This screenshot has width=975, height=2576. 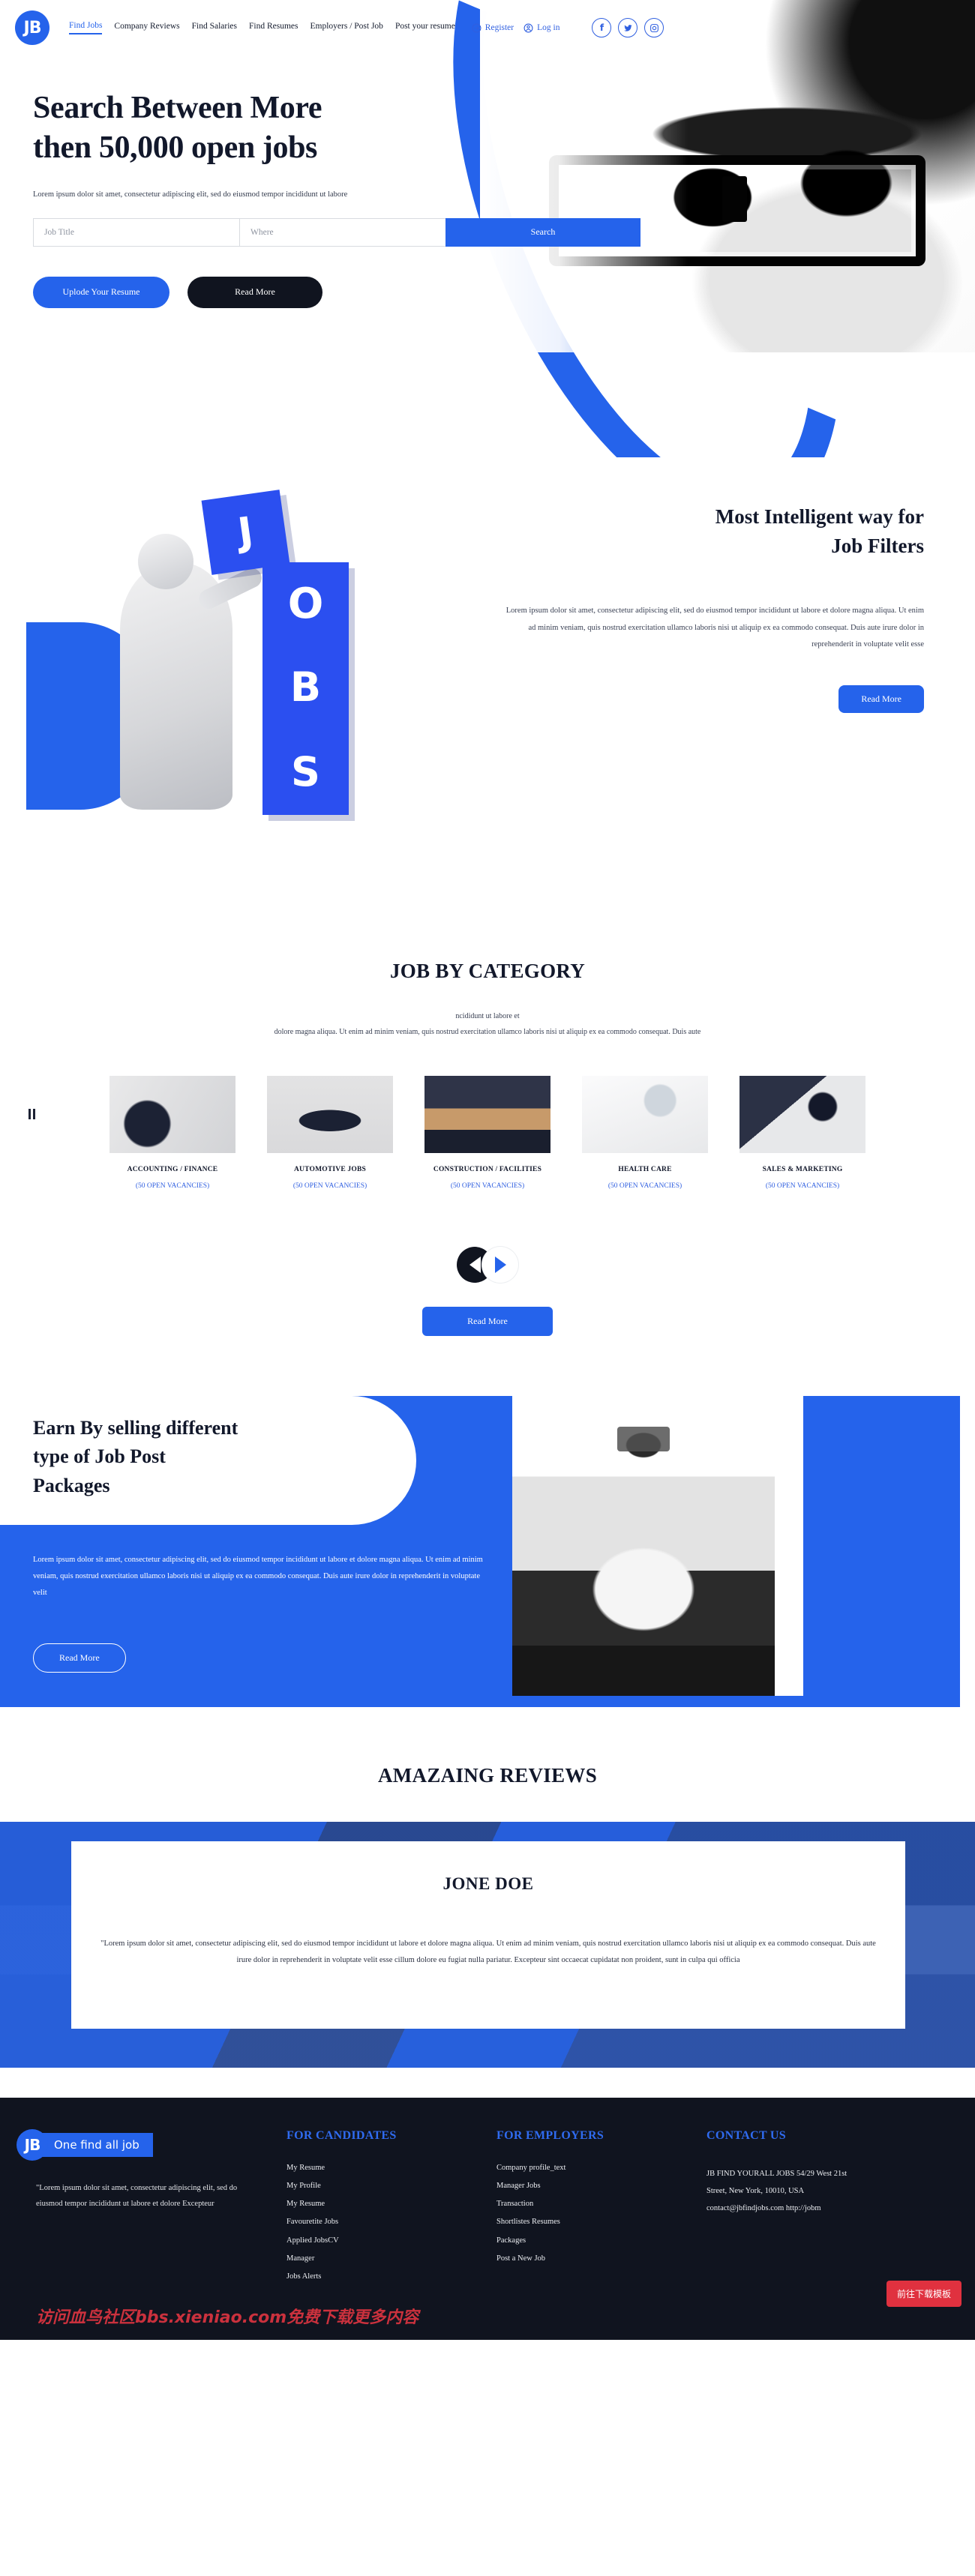 I want to click on search-button: Search, so click(x=543, y=232).